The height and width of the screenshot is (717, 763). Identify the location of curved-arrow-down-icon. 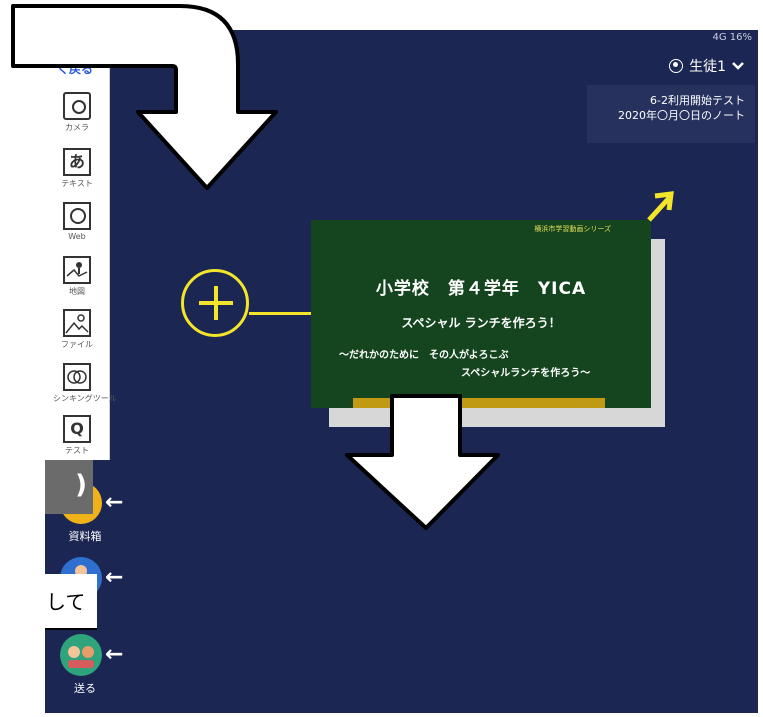
(144, 97).